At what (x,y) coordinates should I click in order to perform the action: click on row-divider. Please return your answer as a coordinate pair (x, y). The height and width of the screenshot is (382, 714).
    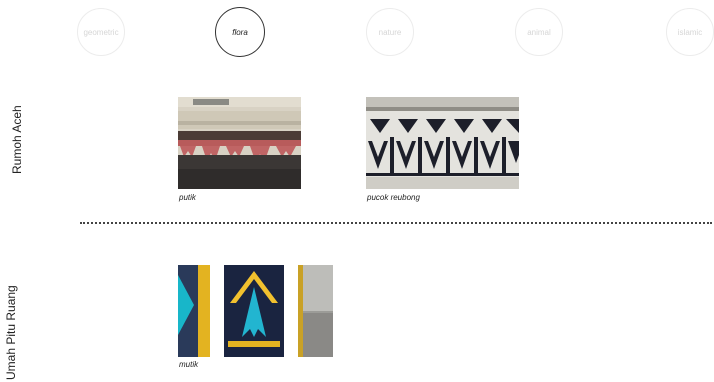
    Looking at the image, I should click on (396, 223).